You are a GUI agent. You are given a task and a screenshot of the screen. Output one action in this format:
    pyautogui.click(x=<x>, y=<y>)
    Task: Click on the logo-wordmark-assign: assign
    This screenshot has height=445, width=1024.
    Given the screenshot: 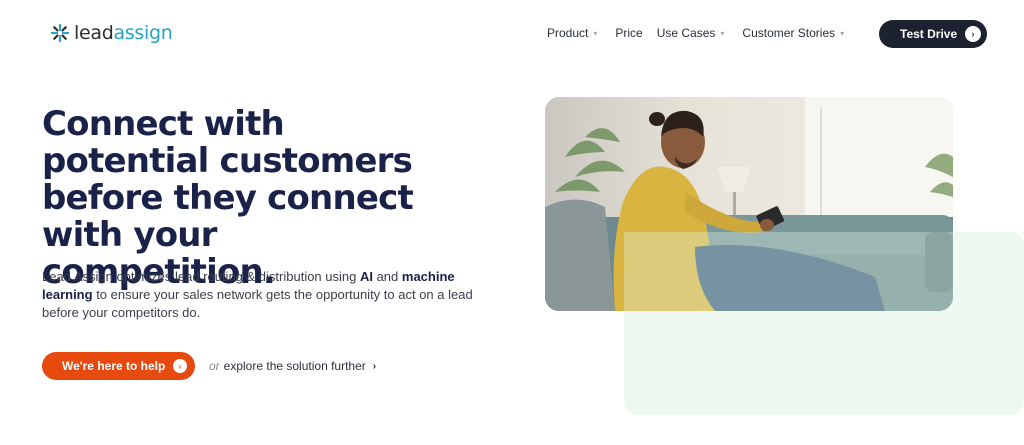 What is the action you would take?
    pyautogui.click(x=143, y=33)
    